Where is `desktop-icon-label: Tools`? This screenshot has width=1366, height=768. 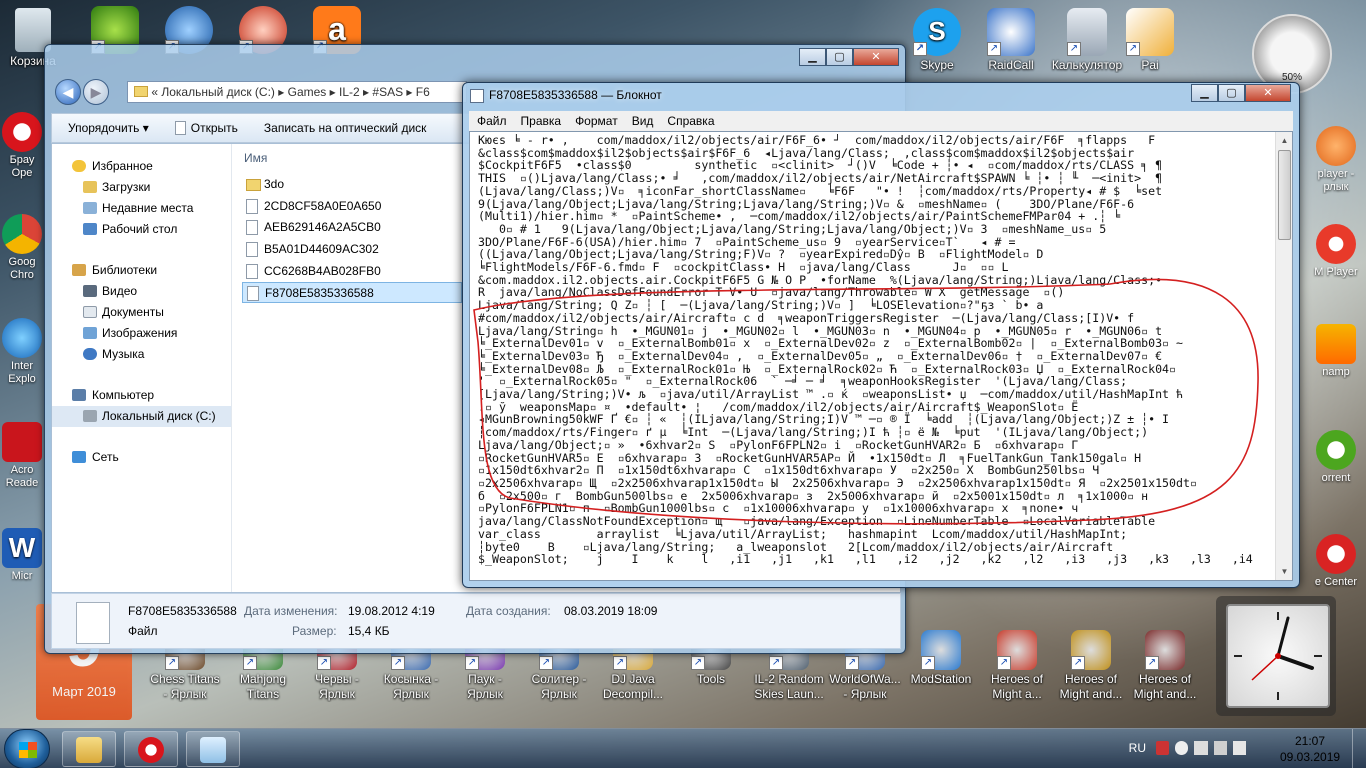
desktop-icon-label: Tools is located at coordinates (710, 679).